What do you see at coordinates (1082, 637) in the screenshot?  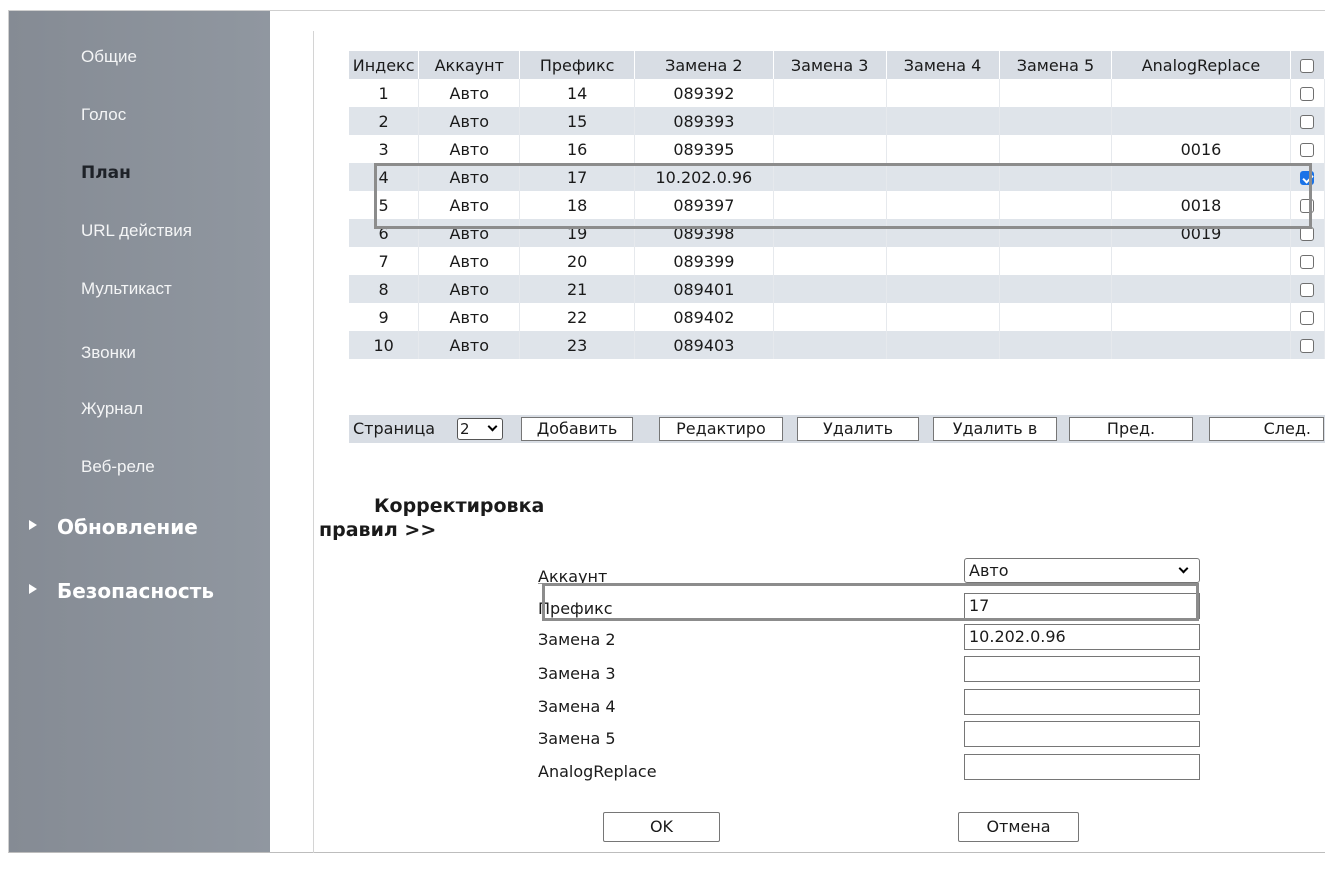 I see `replace2-input: 10.202.0.96` at bounding box center [1082, 637].